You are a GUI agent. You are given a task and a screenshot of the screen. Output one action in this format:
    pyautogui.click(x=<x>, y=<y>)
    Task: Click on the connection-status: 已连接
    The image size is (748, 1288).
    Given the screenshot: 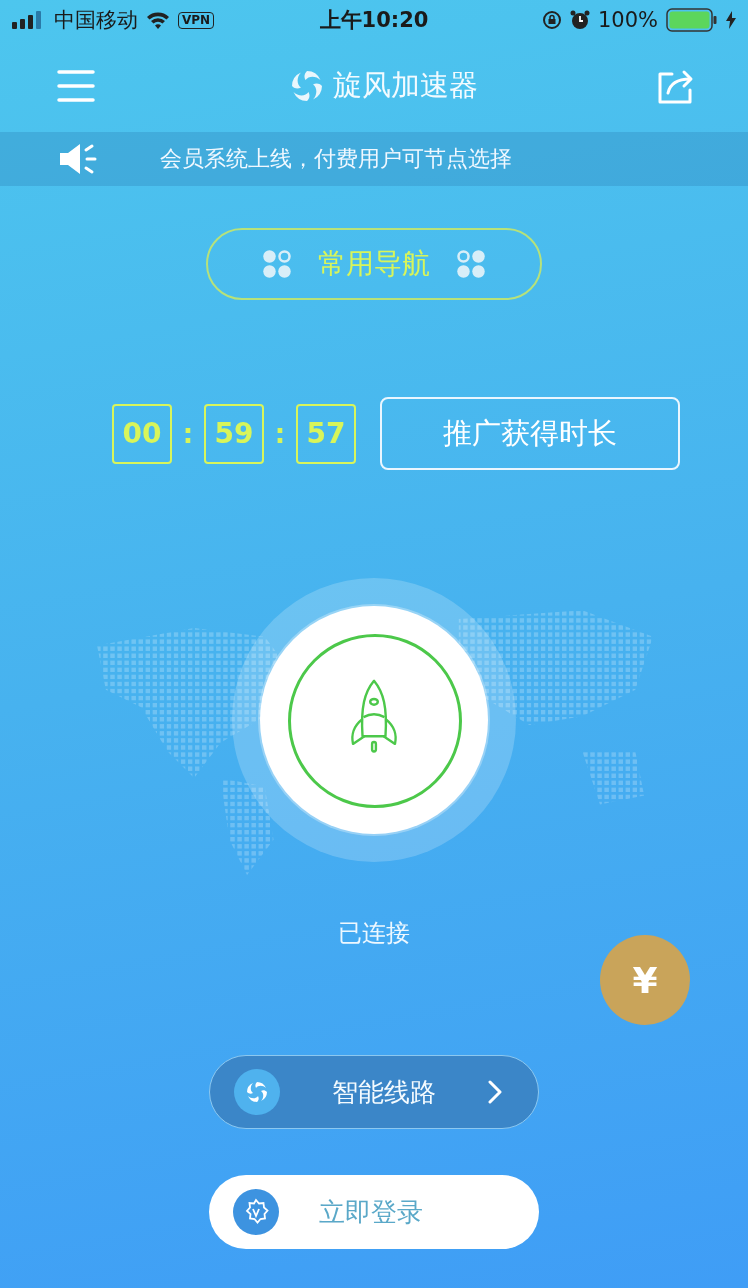 What is the action you would take?
    pyautogui.click(x=374, y=933)
    